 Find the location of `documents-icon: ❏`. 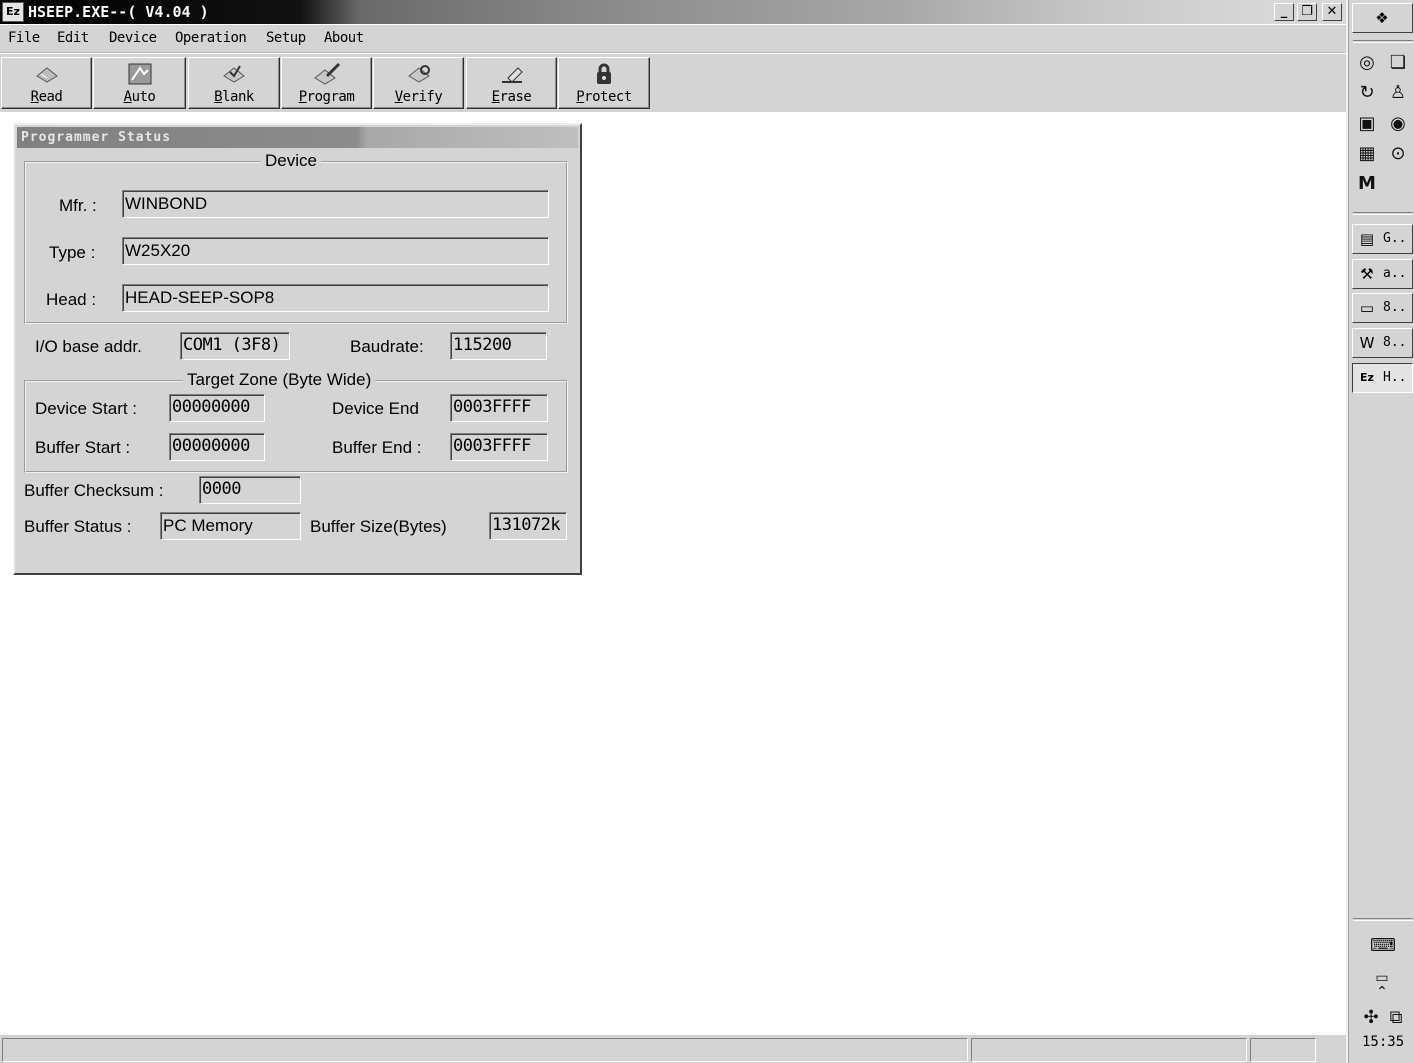

documents-icon: ❏ is located at coordinates (1398, 63).